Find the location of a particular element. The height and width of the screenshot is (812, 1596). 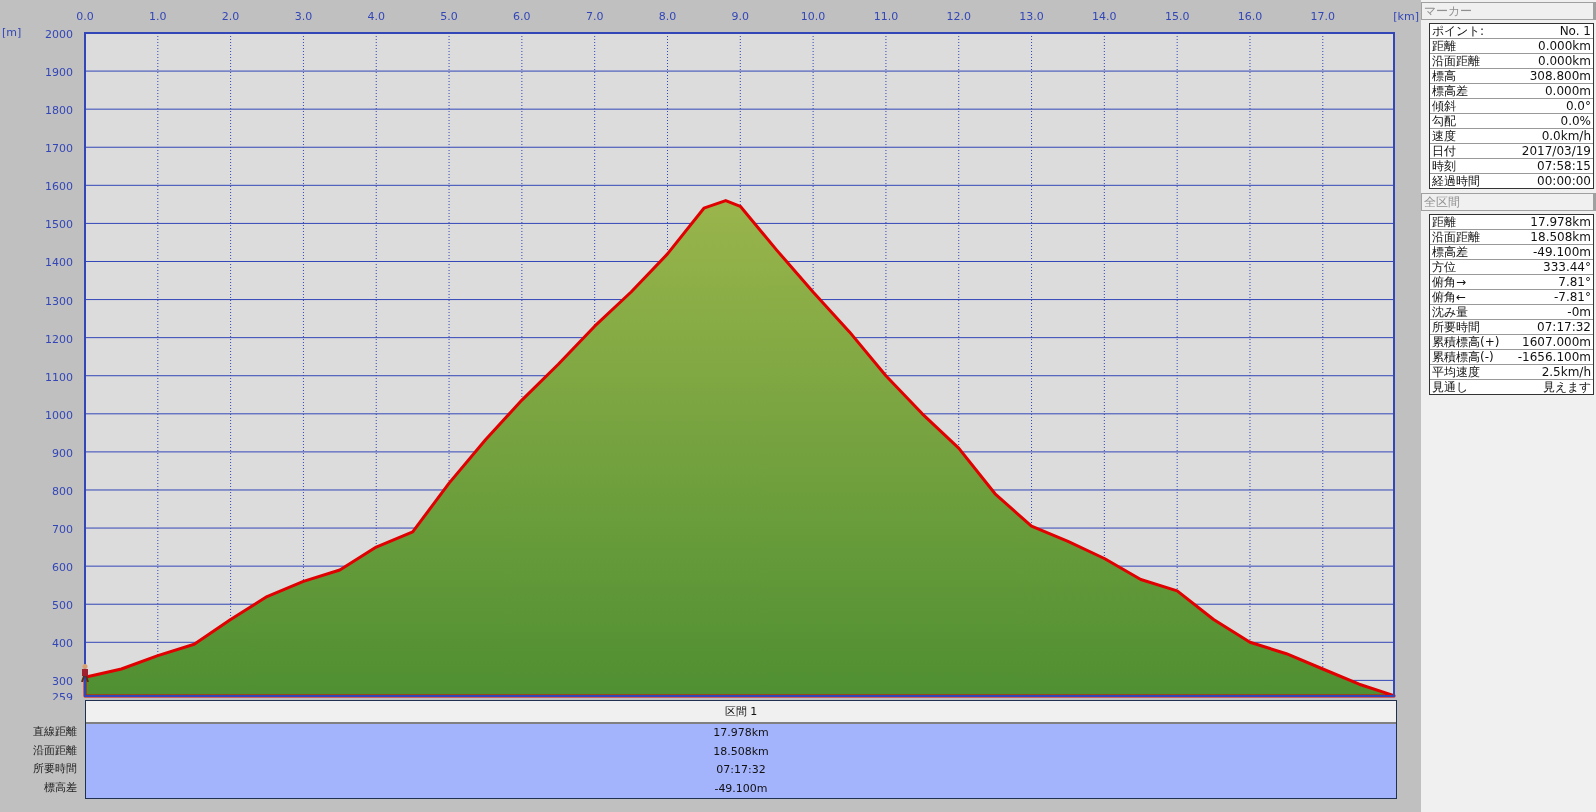

table-cell: 傾斜 is located at coordinates (1444, 106).